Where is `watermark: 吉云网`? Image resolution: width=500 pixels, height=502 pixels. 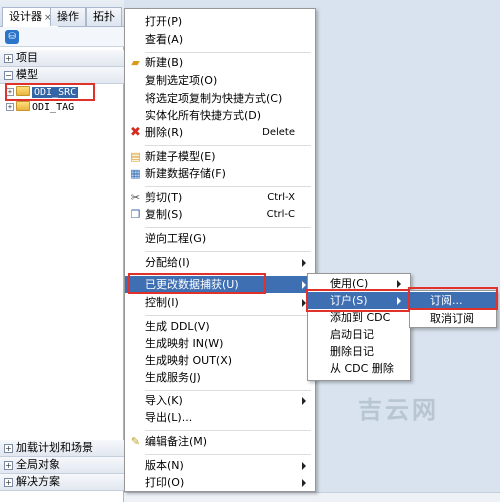
watermark: 吉云网 is located at coordinates (398, 410).